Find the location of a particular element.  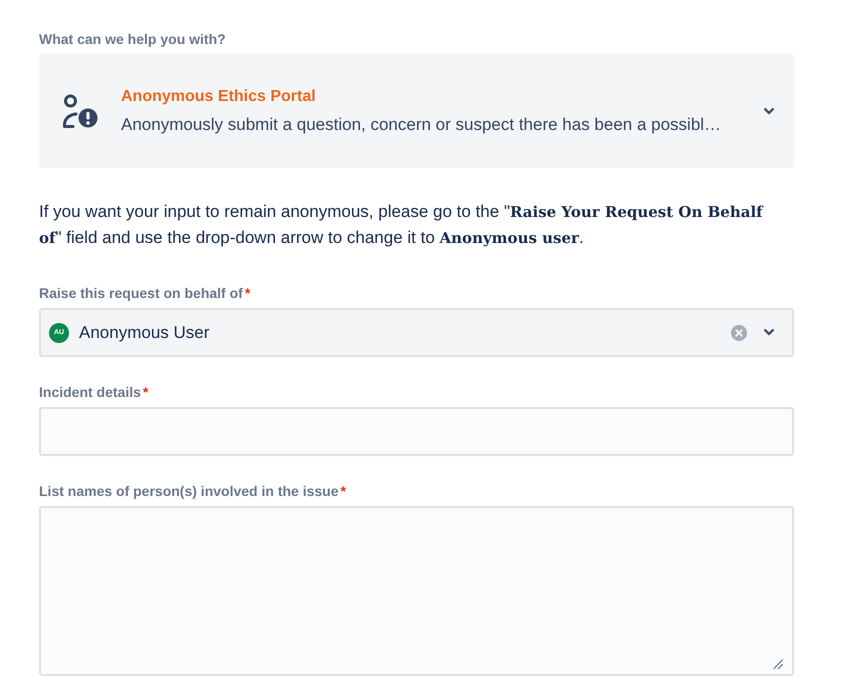

selected-user: Anonymous User is located at coordinates (144, 332).